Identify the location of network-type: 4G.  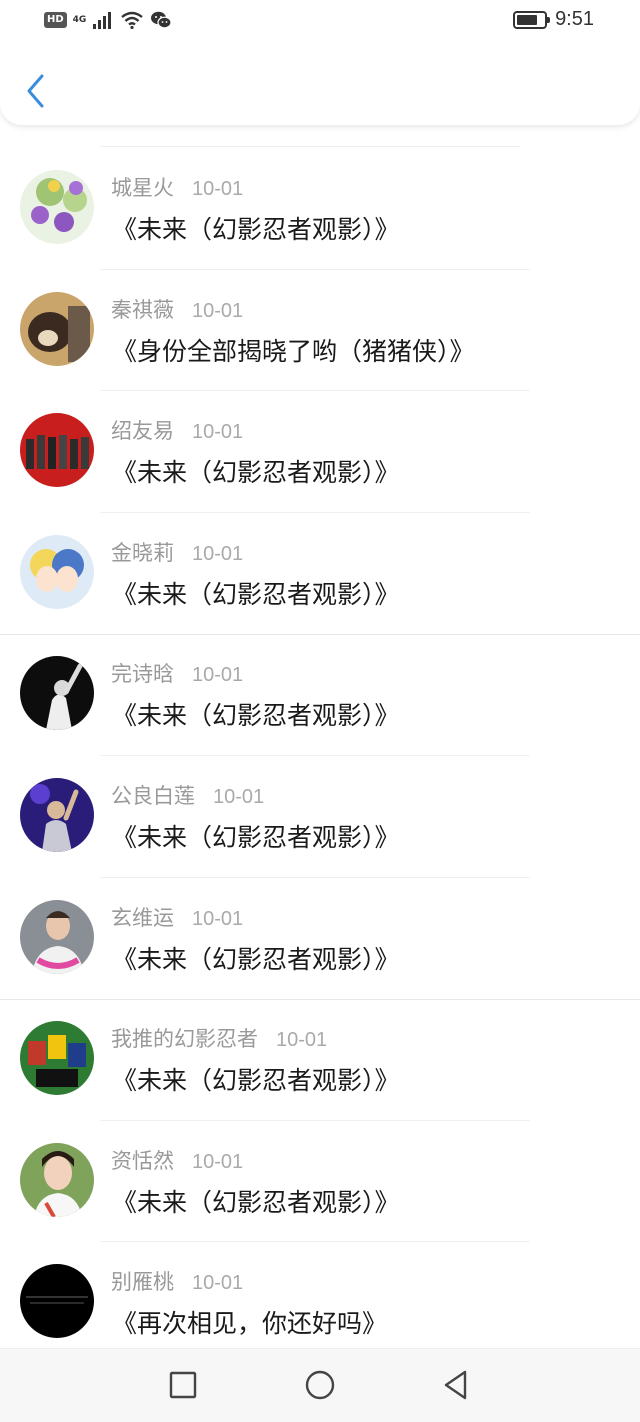
(79, 19).